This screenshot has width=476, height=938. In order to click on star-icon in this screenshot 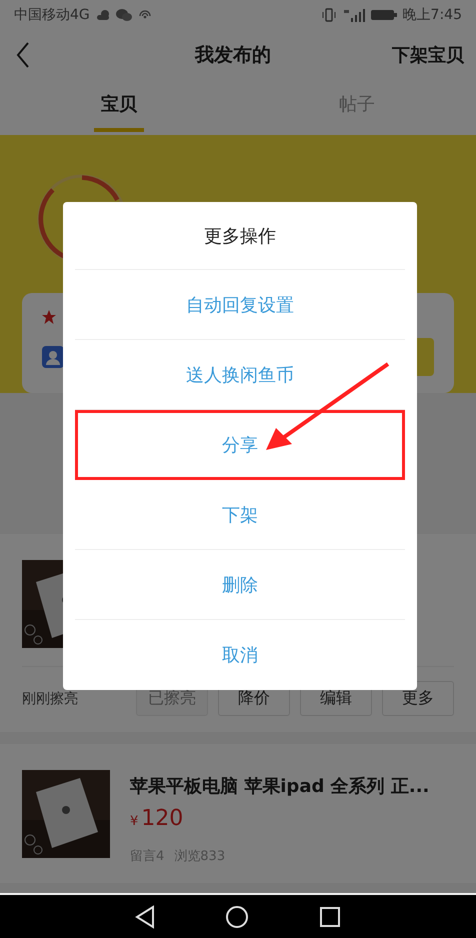, I will do `click(49, 317)`.